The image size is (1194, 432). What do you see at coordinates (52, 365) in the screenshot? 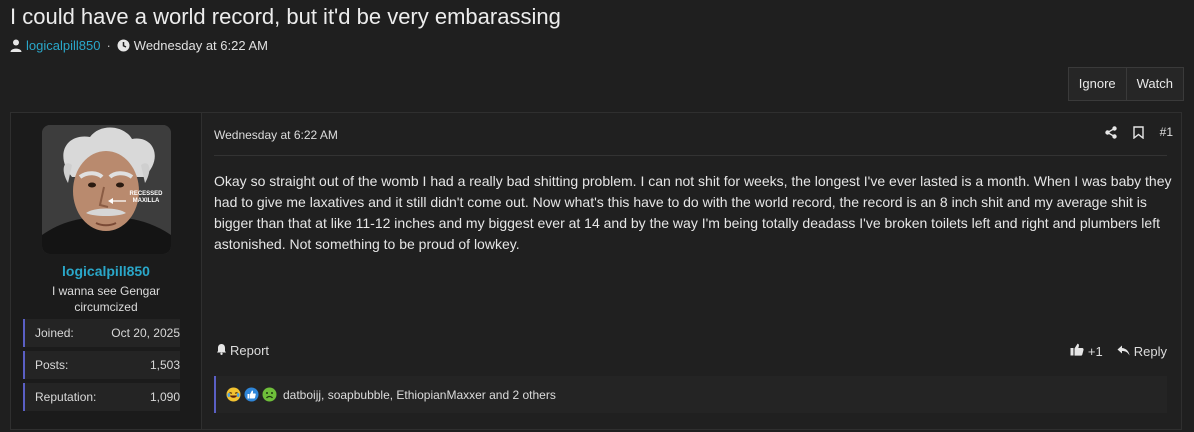
I see `stat-label: Posts:` at bounding box center [52, 365].